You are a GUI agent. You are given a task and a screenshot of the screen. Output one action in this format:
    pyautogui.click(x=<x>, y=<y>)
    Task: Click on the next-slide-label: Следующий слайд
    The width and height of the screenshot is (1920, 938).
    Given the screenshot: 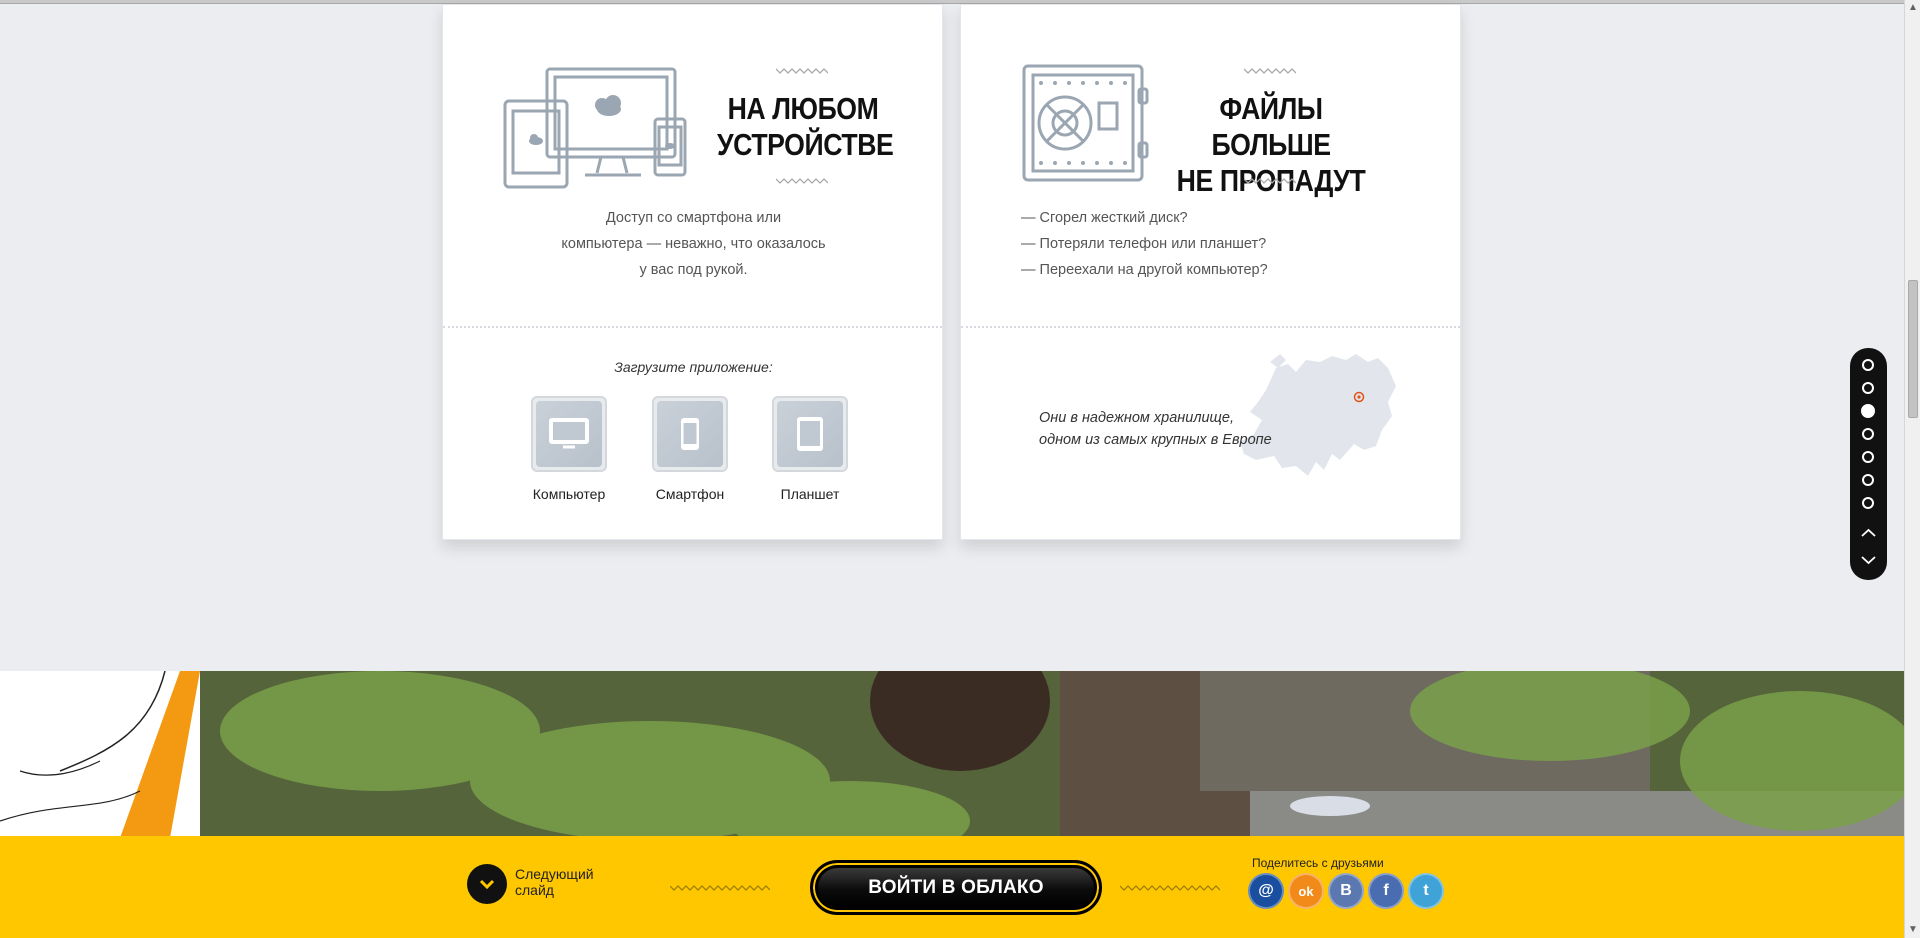 What is the action you would take?
    pyautogui.click(x=554, y=882)
    